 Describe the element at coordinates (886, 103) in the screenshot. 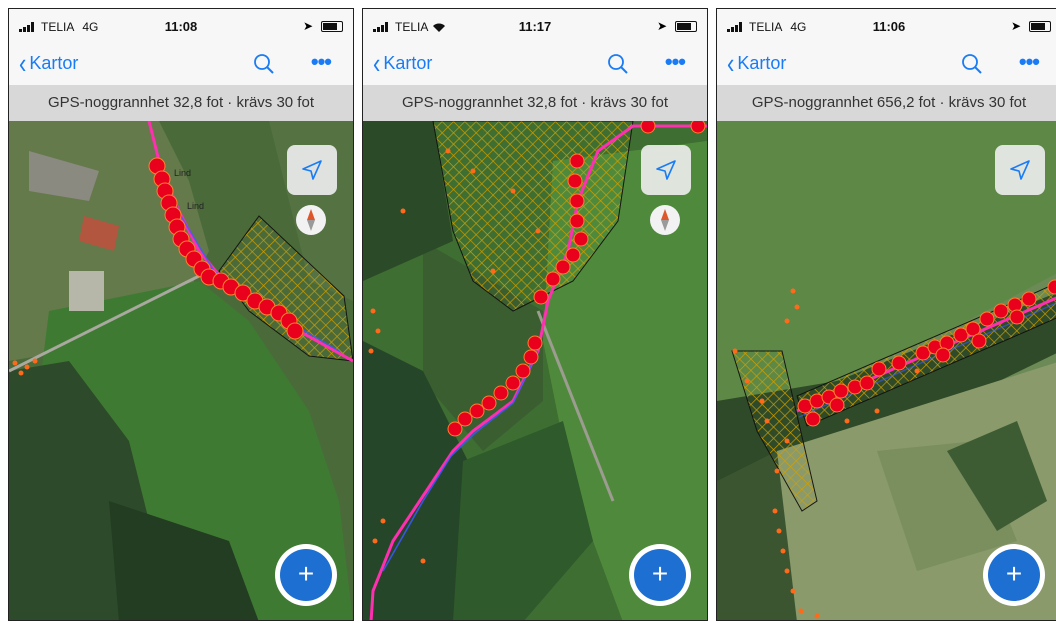

I see `gps-accuracy-banner: GPS-noggrannhet 656,2 fot · krävs 30 fot` at that location.